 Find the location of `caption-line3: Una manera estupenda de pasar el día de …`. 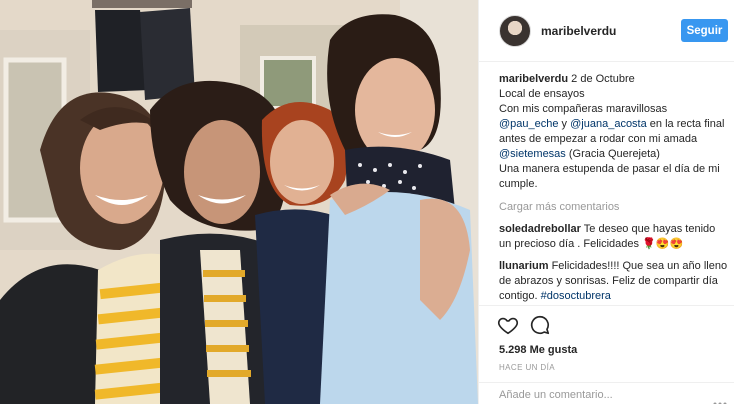

caption-line3: Una manera estupenda de pasar el día de … is located at coordinates (609, 176).